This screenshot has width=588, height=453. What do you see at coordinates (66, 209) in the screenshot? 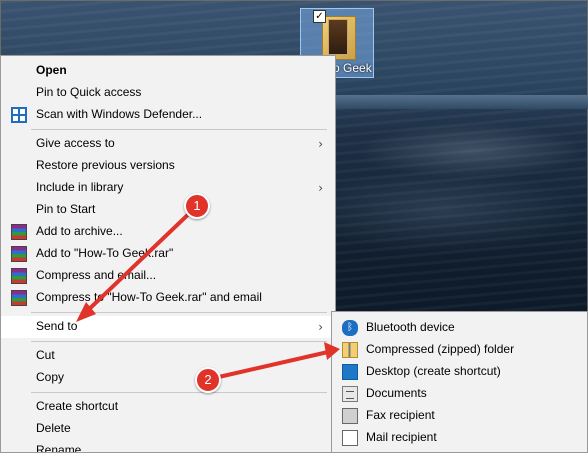
I see `menu-item-label: Pin to Start` at bounding box center [66, 209].